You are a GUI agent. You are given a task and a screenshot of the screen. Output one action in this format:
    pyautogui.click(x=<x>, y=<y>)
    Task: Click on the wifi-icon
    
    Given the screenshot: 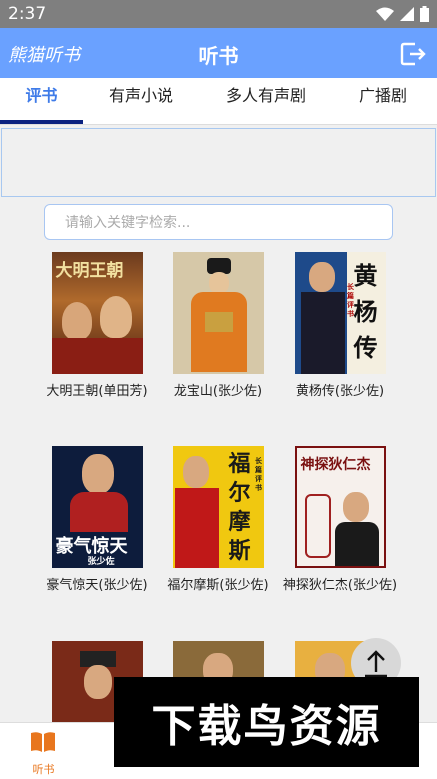 What is the action you would take?
    pyautogui.click(x=385, y=14)
    